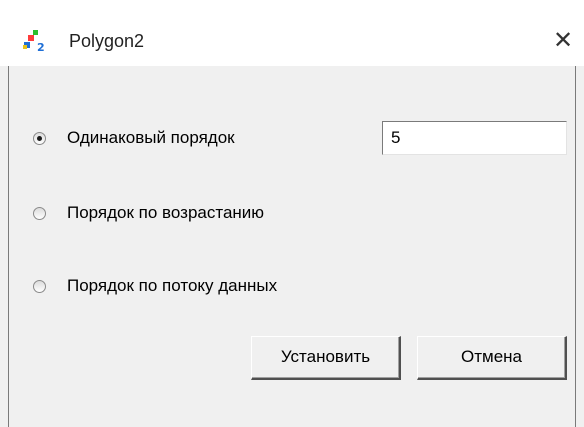 This screenshot has width=584, height=427. I want to click on radio-button-same-order, so click(39, 138).